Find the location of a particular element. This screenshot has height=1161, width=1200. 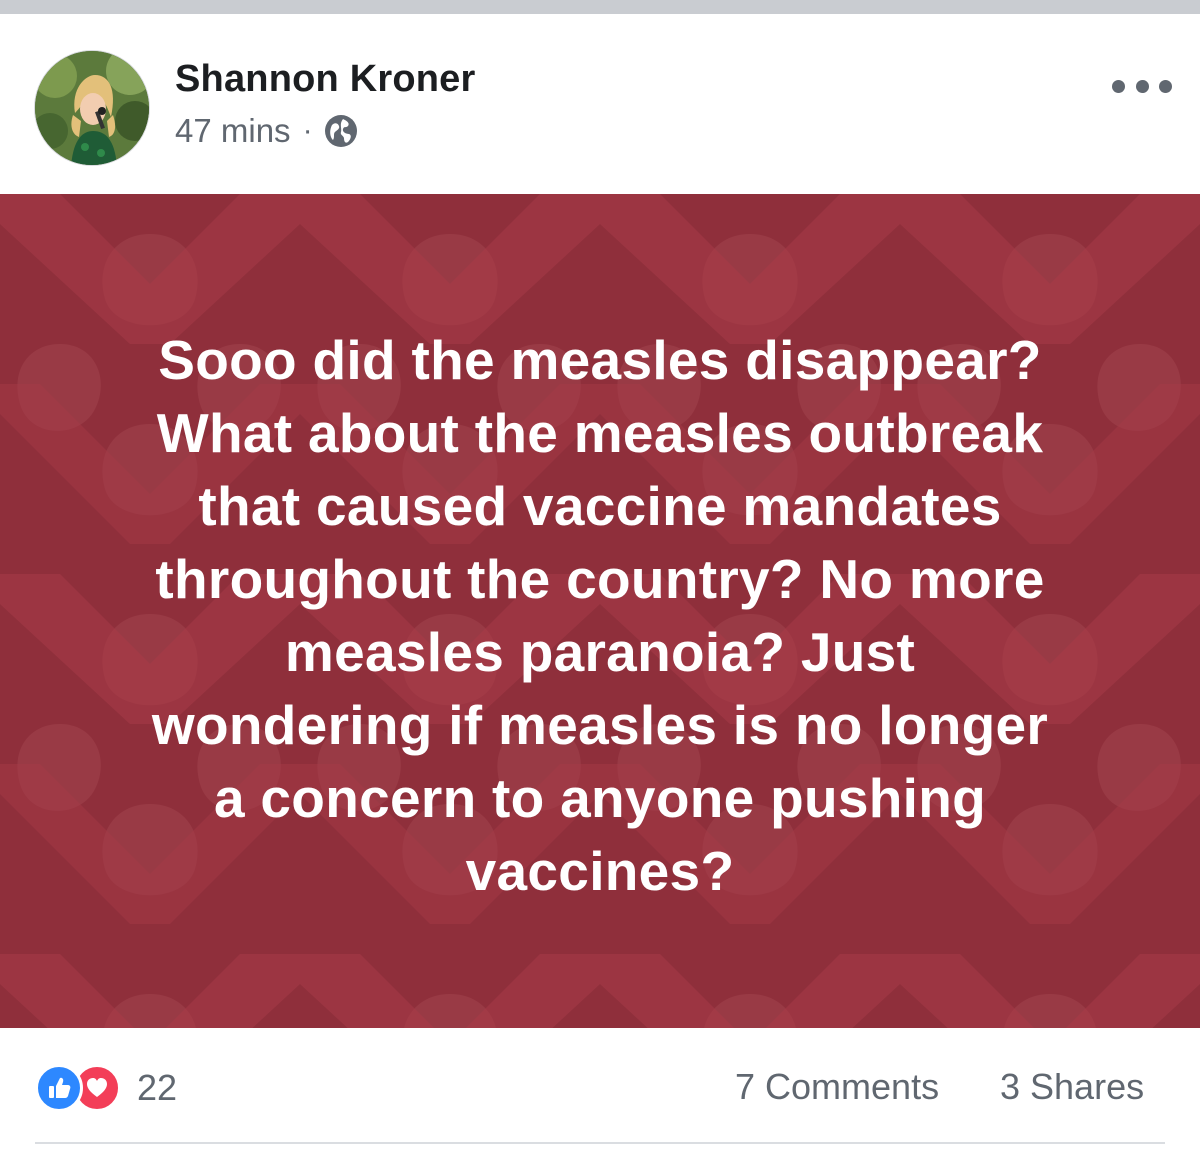

more-options-icon is located at coordinates (1142, 86).